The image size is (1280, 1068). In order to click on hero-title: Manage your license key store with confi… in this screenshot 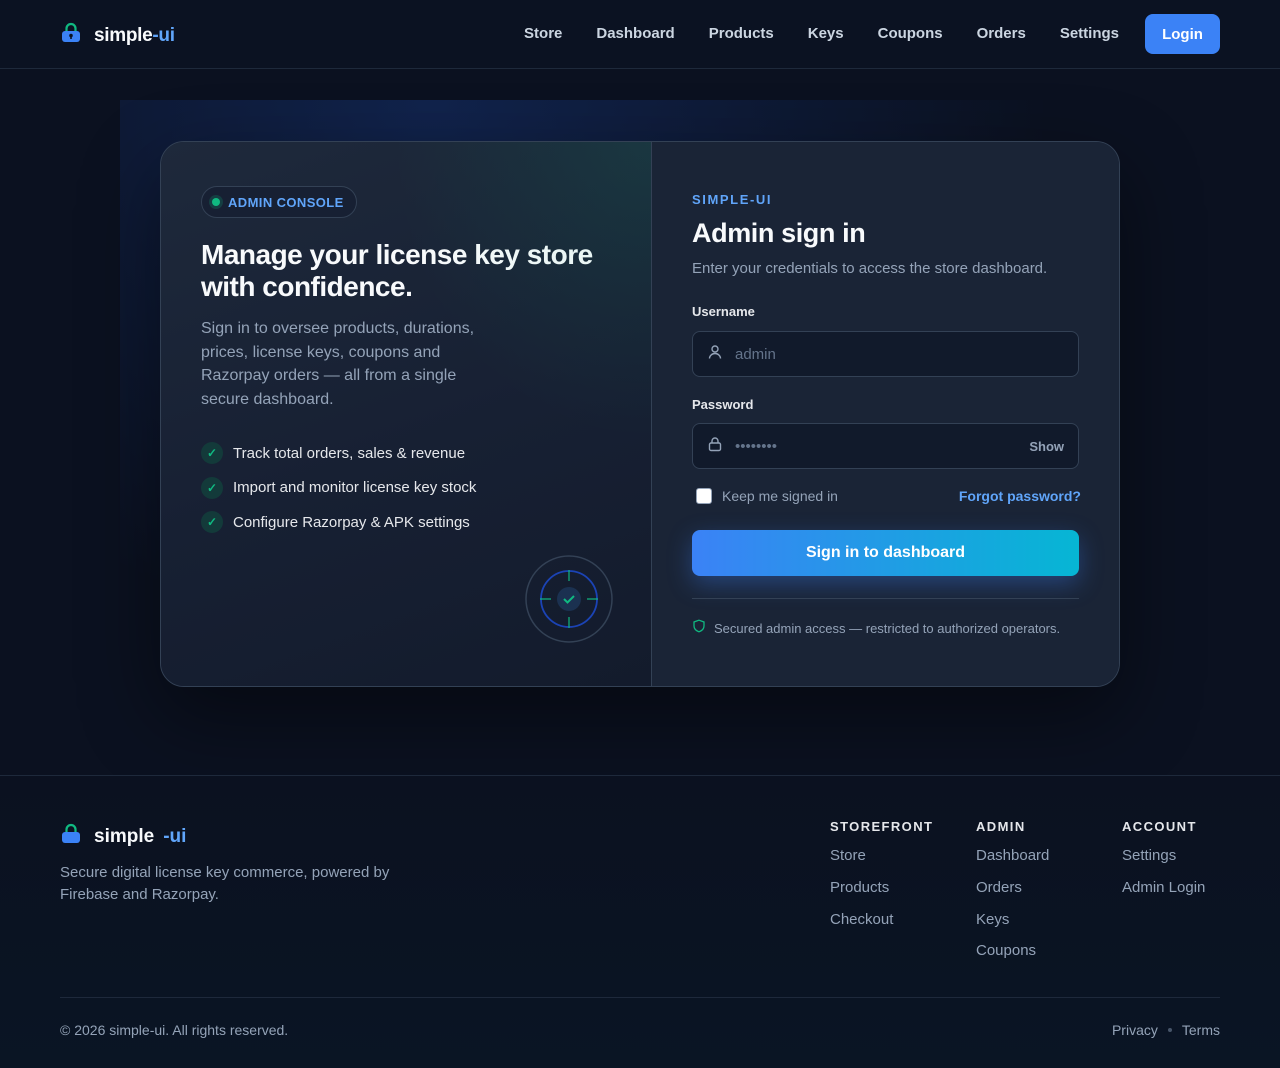, I will do `click(397, 270)`.